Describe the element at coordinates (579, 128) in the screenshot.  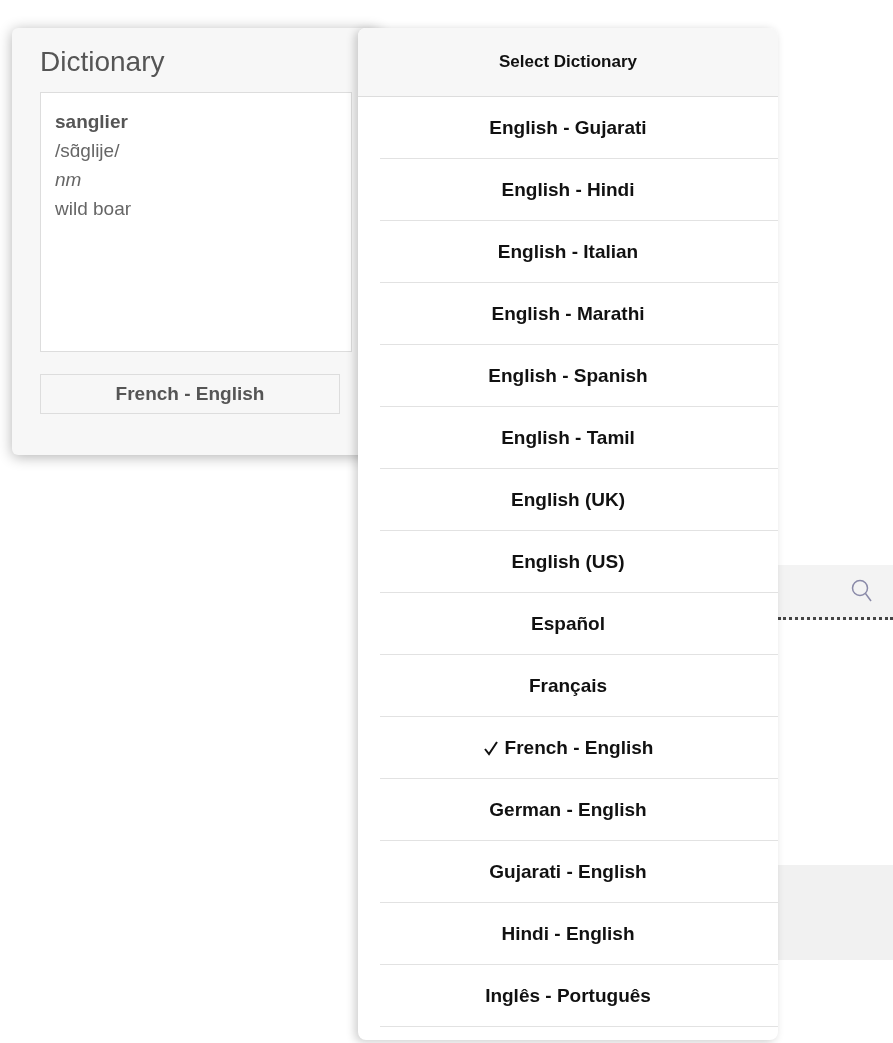
I see `menu-item: English - Gujarati` at that location.